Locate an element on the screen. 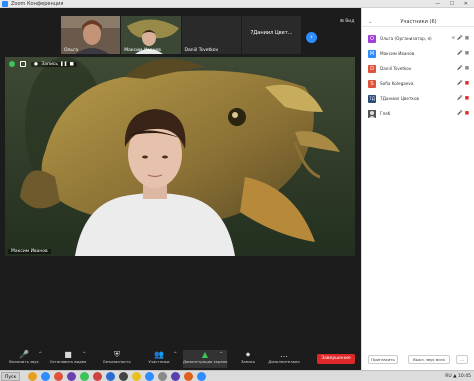  video-thumbnail: Daniil Tsvetkov is located at coordinates (211, 35).